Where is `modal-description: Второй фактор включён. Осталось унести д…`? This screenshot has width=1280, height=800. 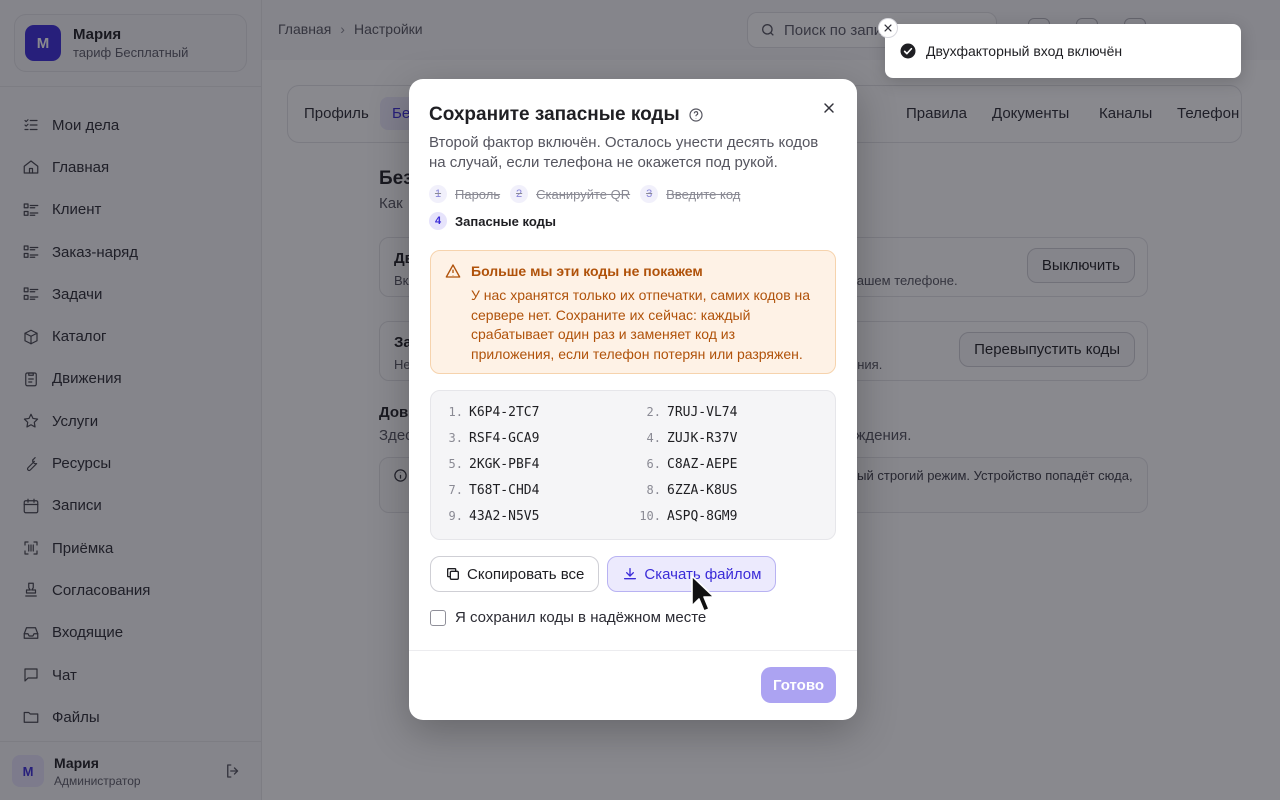 modal-description: Второй фактор включён. Осталось унести д… is located at coordinates (624, 152).